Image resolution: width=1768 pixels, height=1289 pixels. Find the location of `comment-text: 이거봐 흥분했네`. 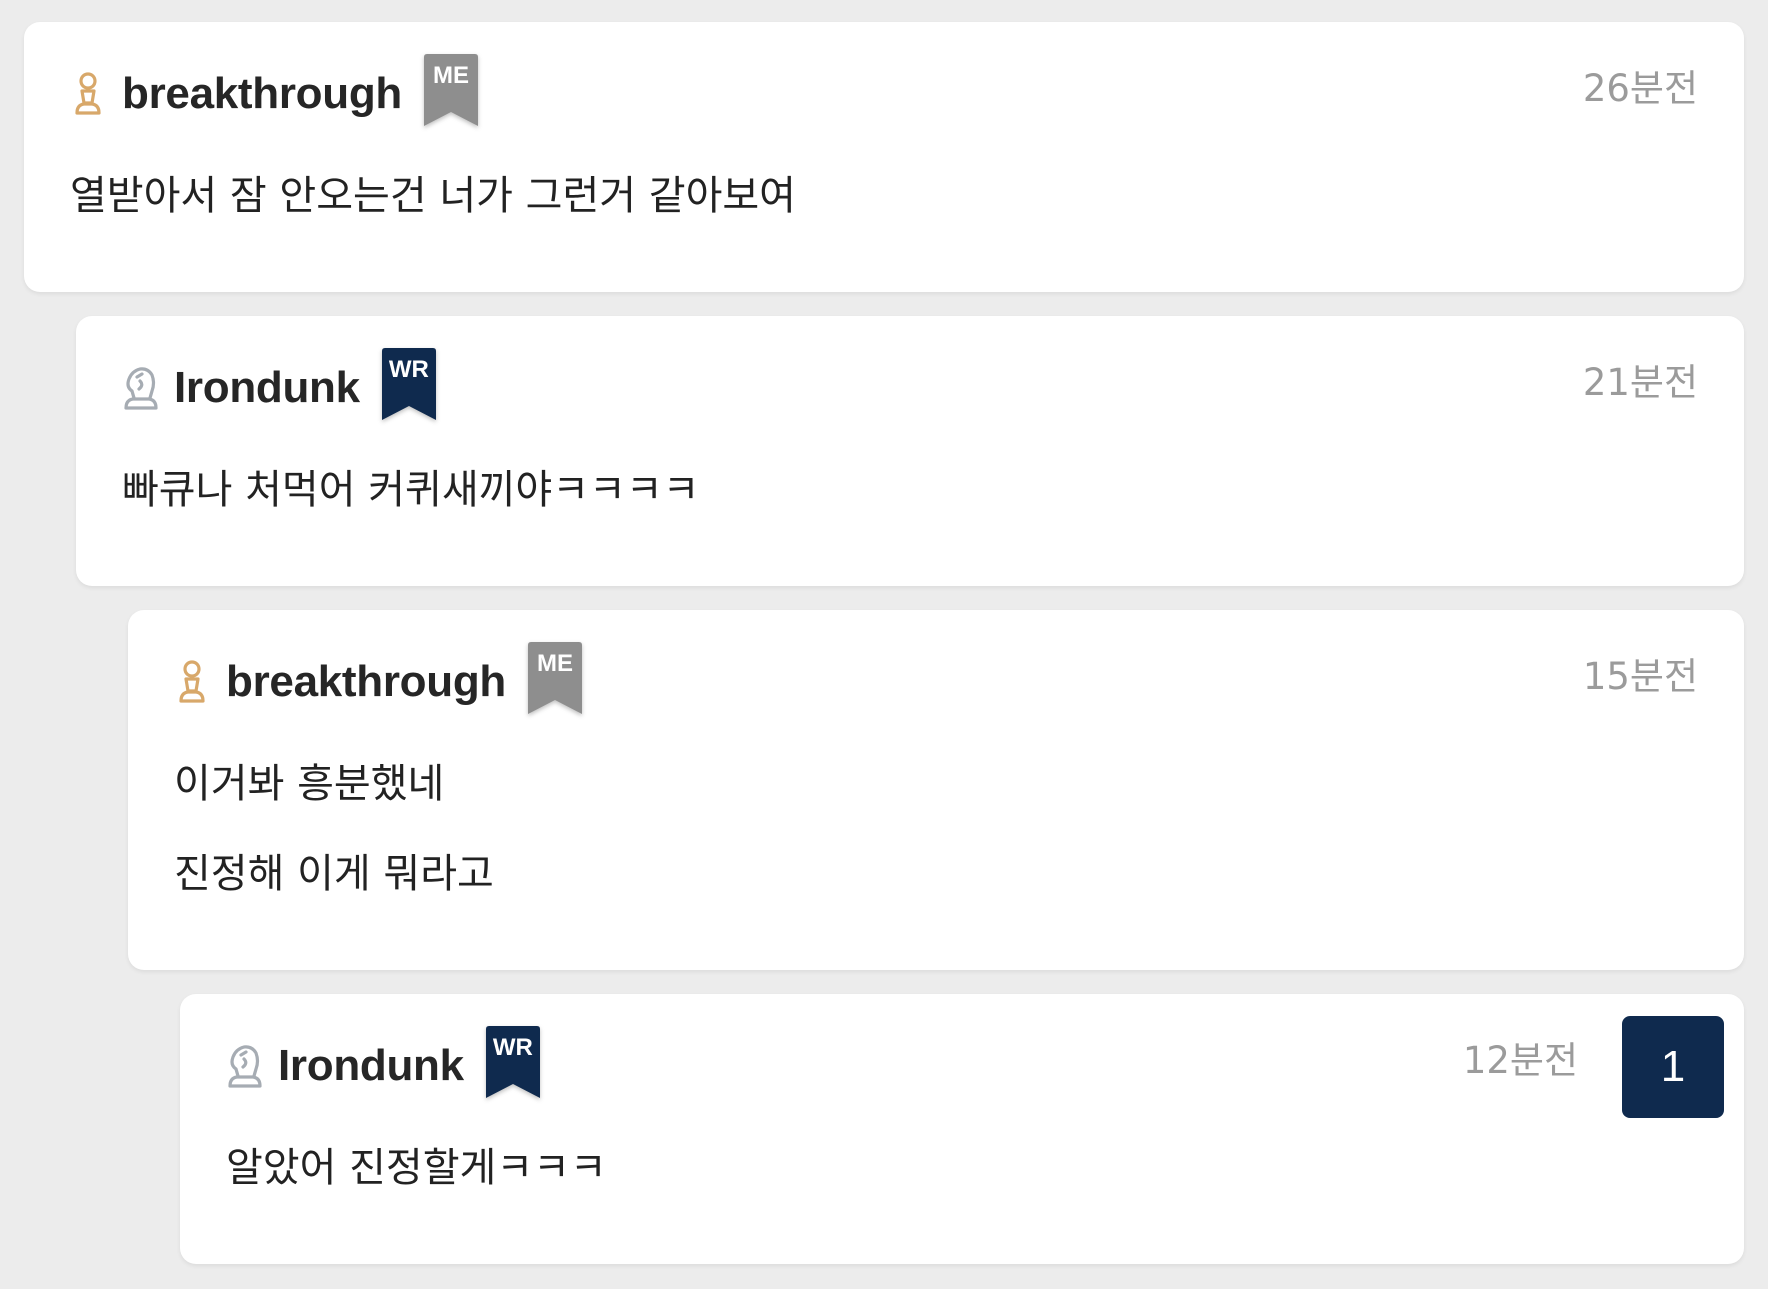

comment-text: 이거봐 흥분했네 is located at coordinates (309, 784).